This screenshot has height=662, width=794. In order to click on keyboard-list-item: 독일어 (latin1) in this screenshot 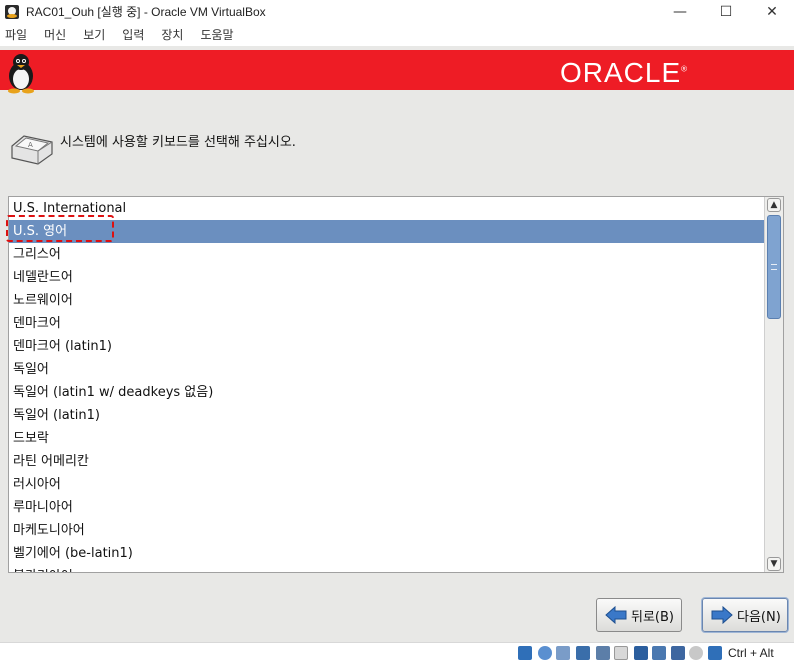, I will do `click(386, 415)`.